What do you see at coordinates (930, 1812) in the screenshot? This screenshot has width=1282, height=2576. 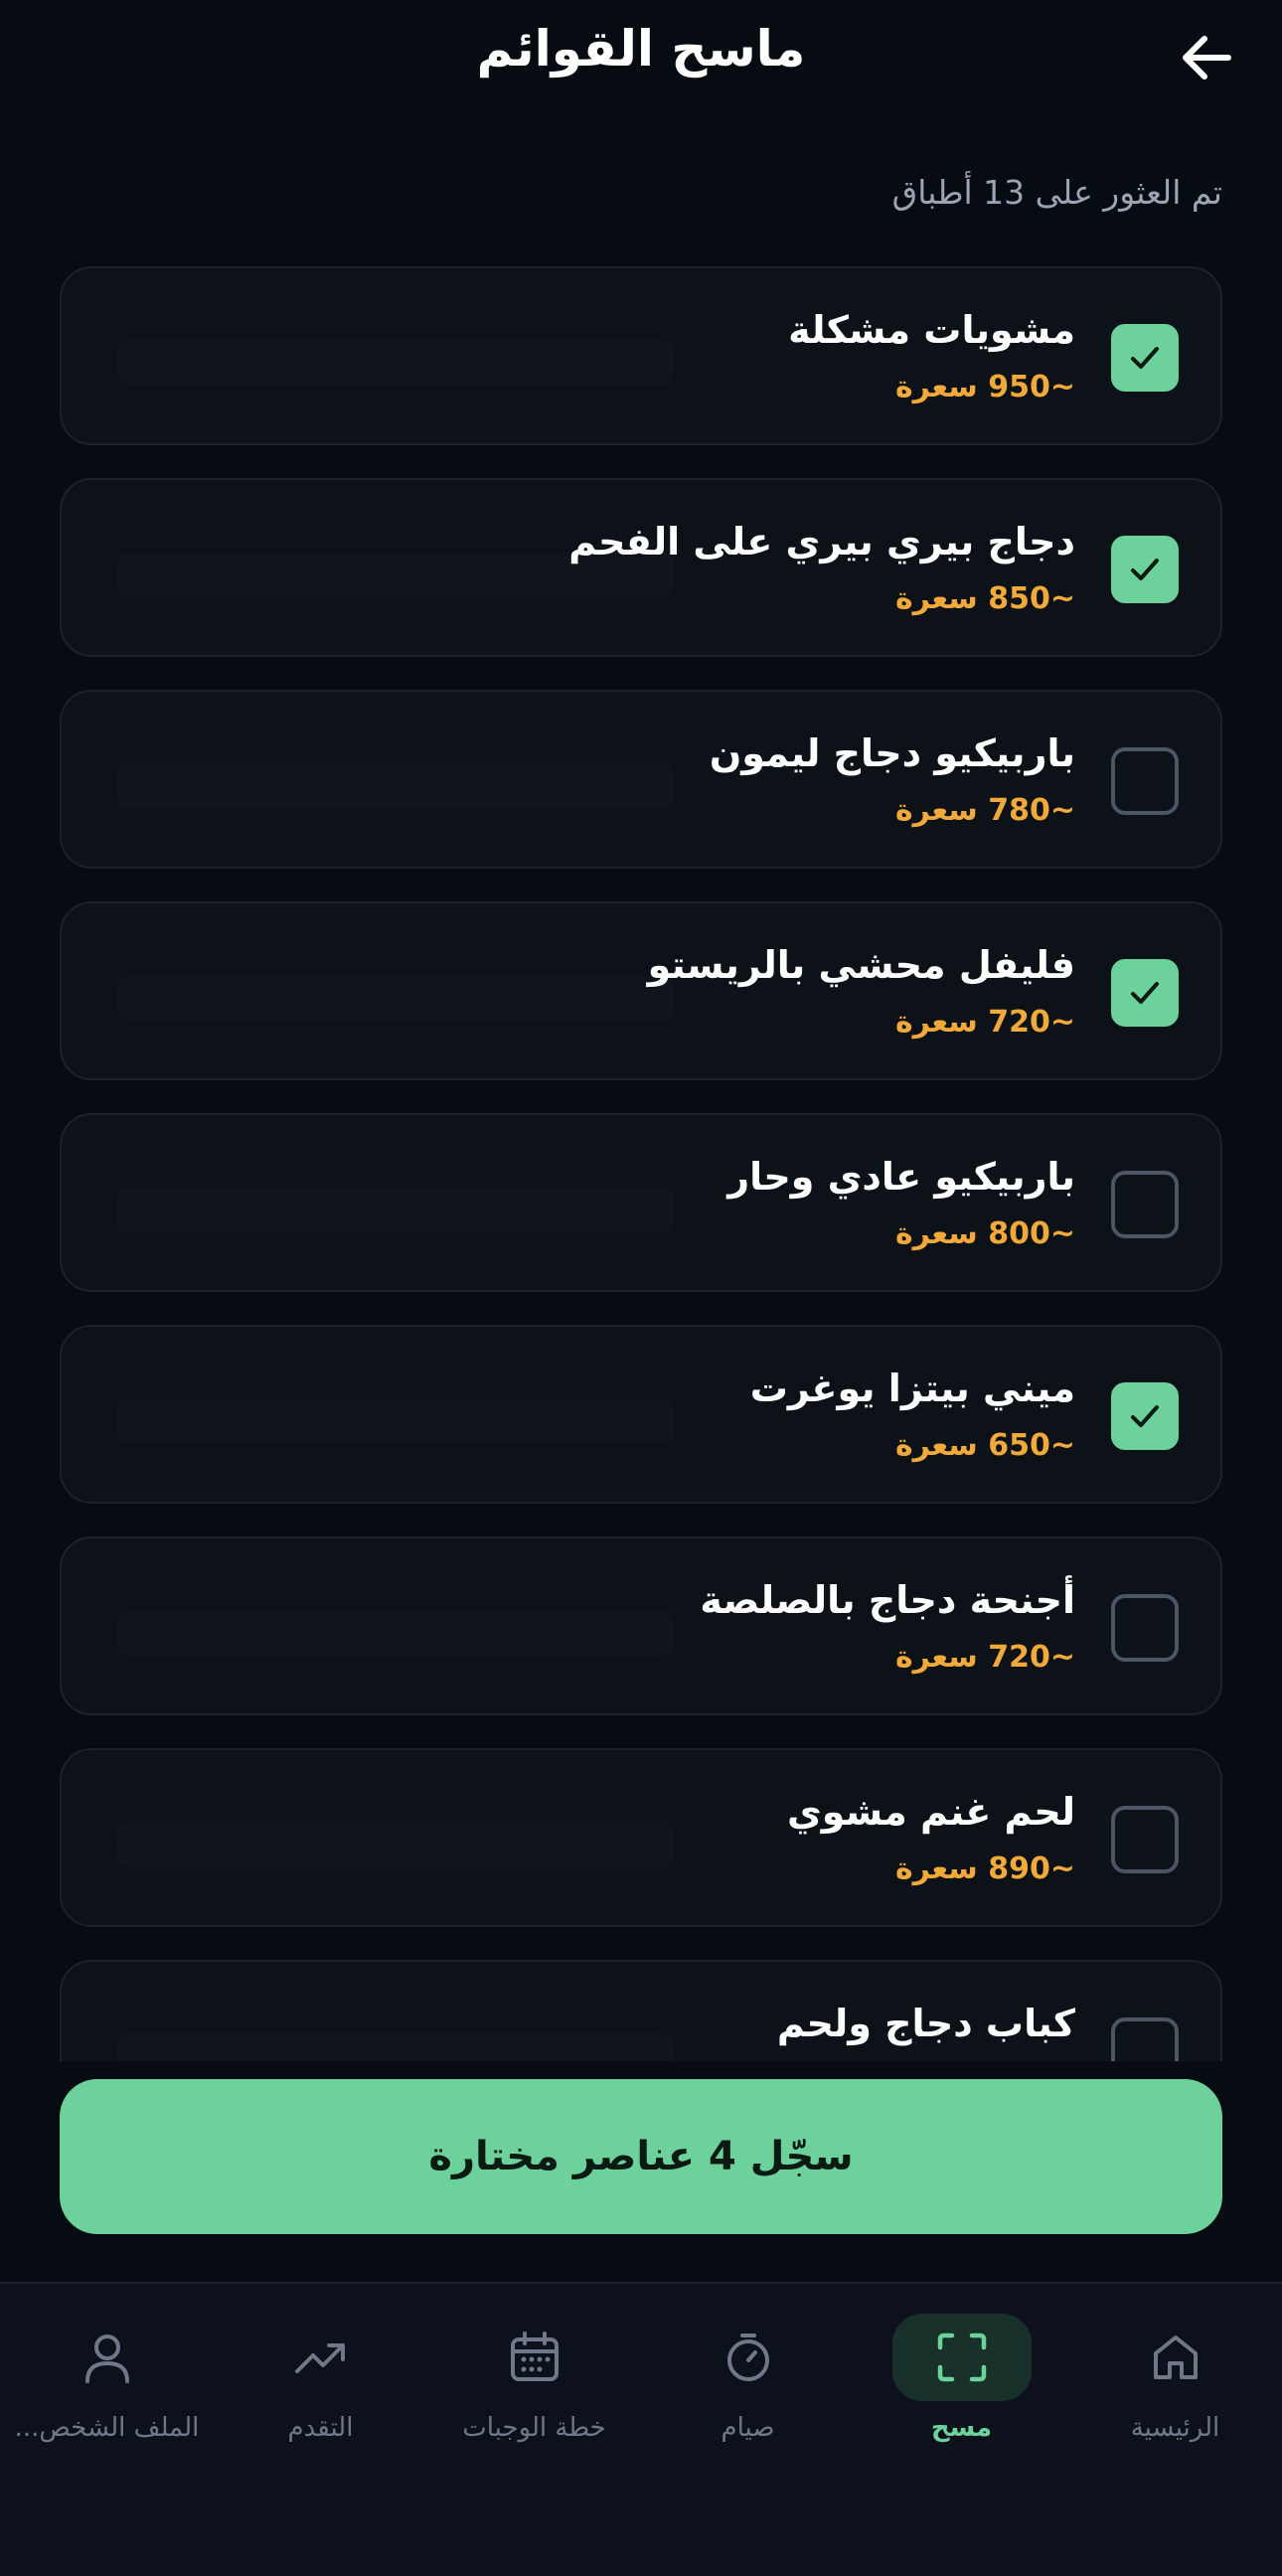 I see `dish-name: لحم غنم مشوي` at bounding box center [930, 1812].